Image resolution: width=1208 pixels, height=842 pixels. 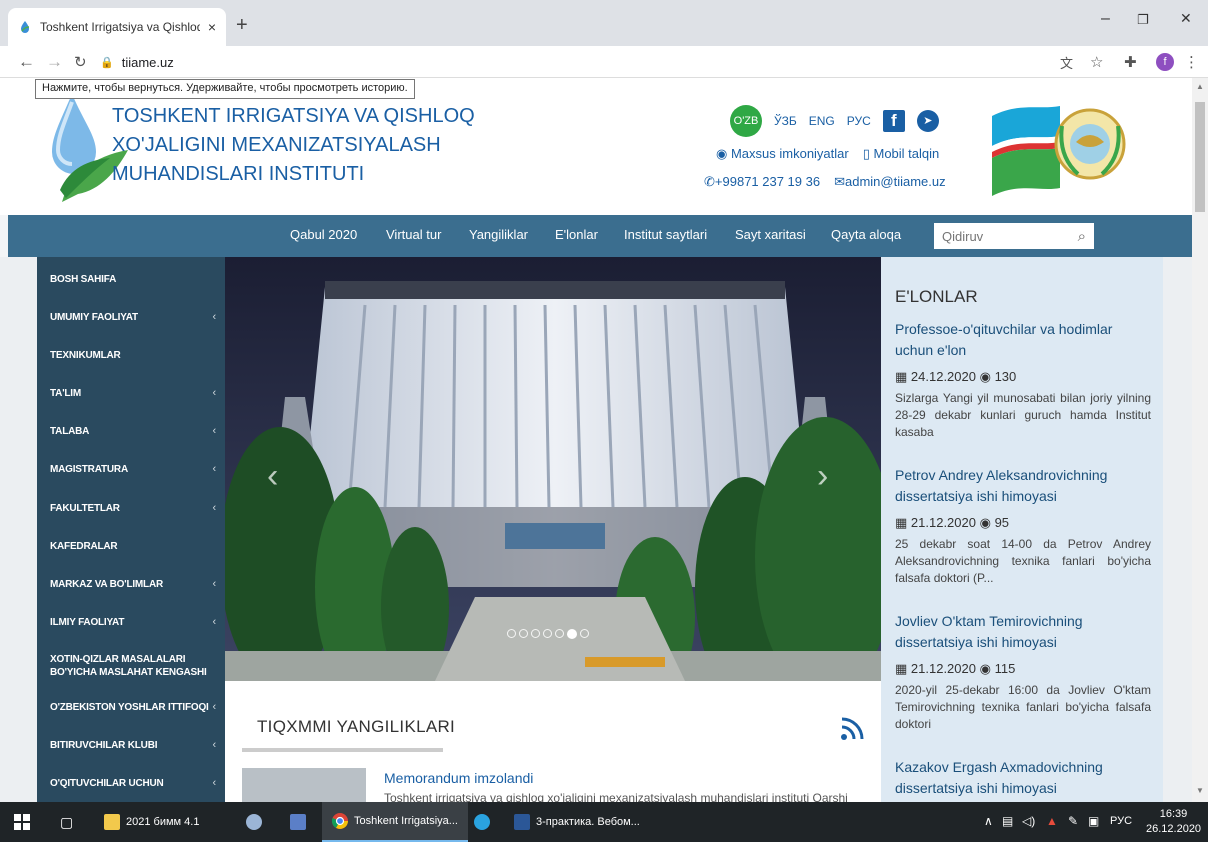 I want to click on nav-item-virtual-tour: Virtual tur, so click(x=413, y=234).